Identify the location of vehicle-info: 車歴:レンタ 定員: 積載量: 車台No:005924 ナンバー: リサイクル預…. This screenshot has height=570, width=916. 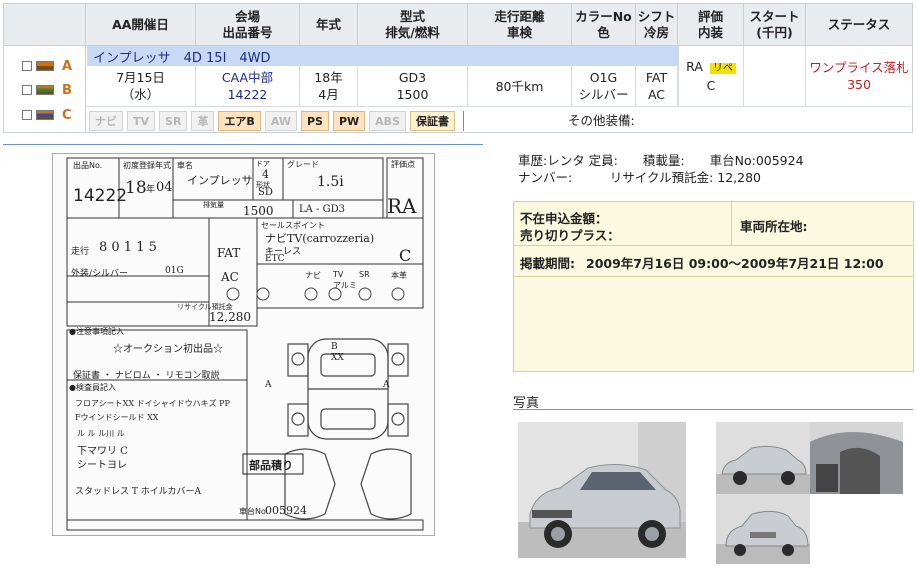
(661, 169).